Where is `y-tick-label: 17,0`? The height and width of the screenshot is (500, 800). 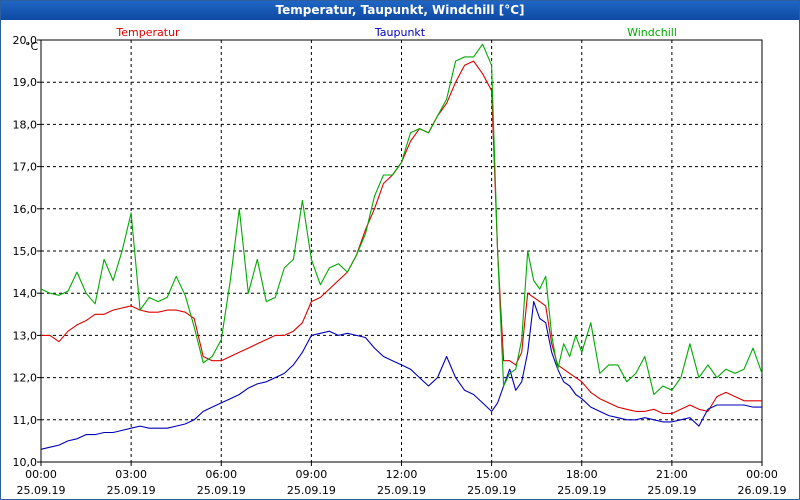 y-tick-label: 17,0 is located at coordinates (25, 167).